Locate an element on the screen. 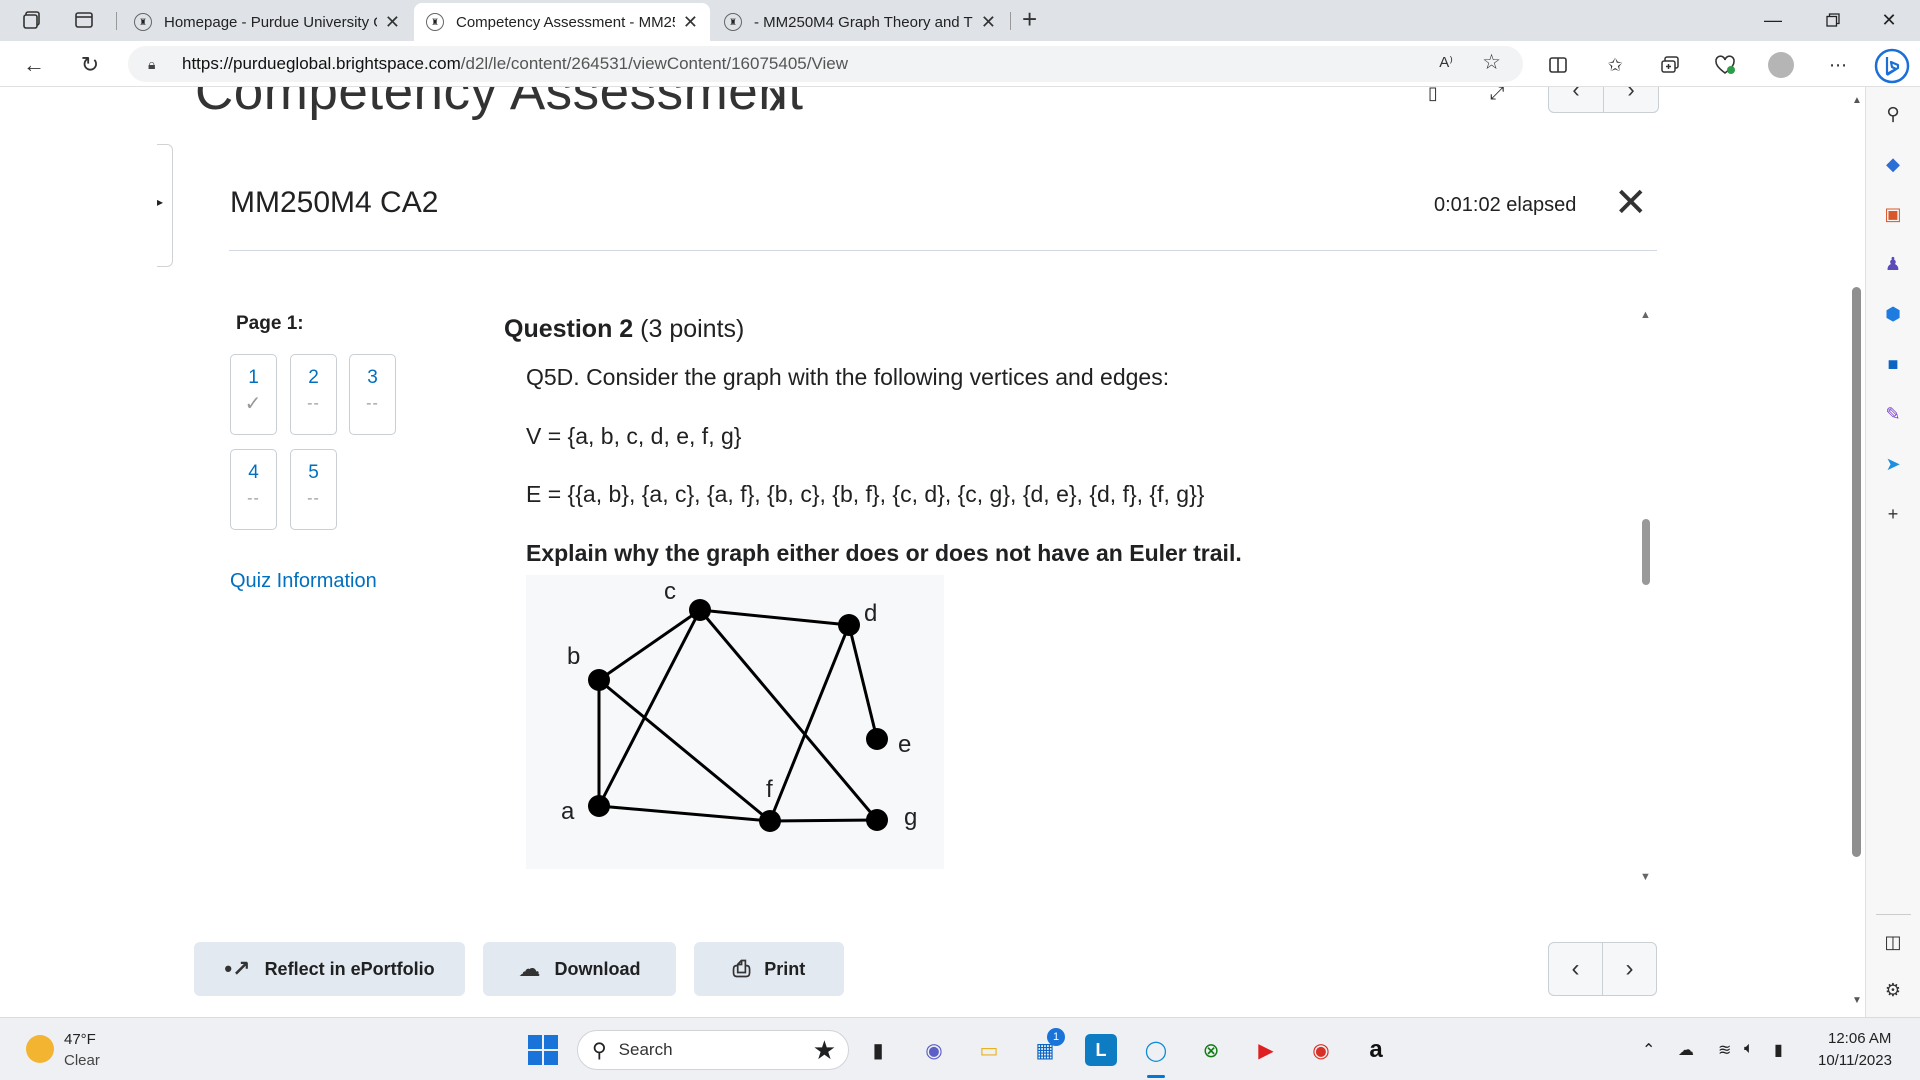 This screenshot has height=1080, width=1920. profile-avatar is located at coordinates (1781, 65).